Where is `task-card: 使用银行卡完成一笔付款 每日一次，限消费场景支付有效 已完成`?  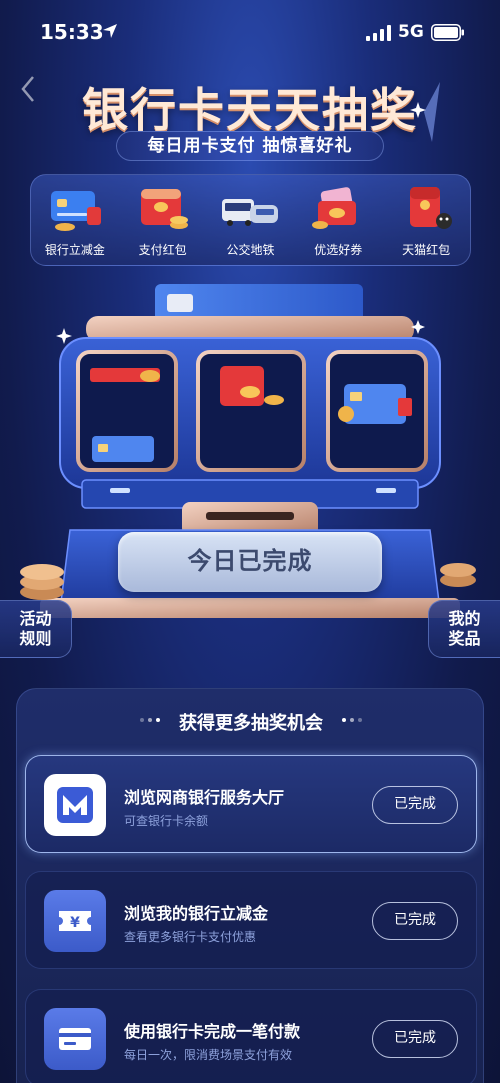 task-card: 使用银行卡完成一笔付款 每日一次，限消费场景支付有效 已完成 is located at coordinates (251, 1036).